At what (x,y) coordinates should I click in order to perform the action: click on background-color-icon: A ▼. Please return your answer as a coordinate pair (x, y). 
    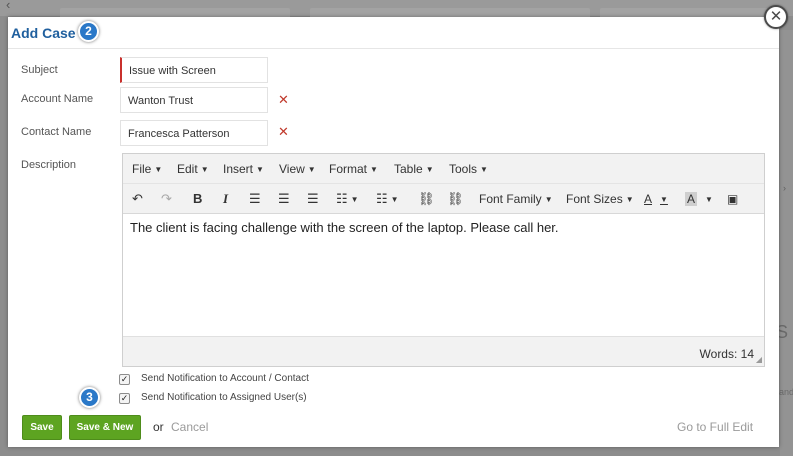
    Looking at the image, I should click on (699, 199).